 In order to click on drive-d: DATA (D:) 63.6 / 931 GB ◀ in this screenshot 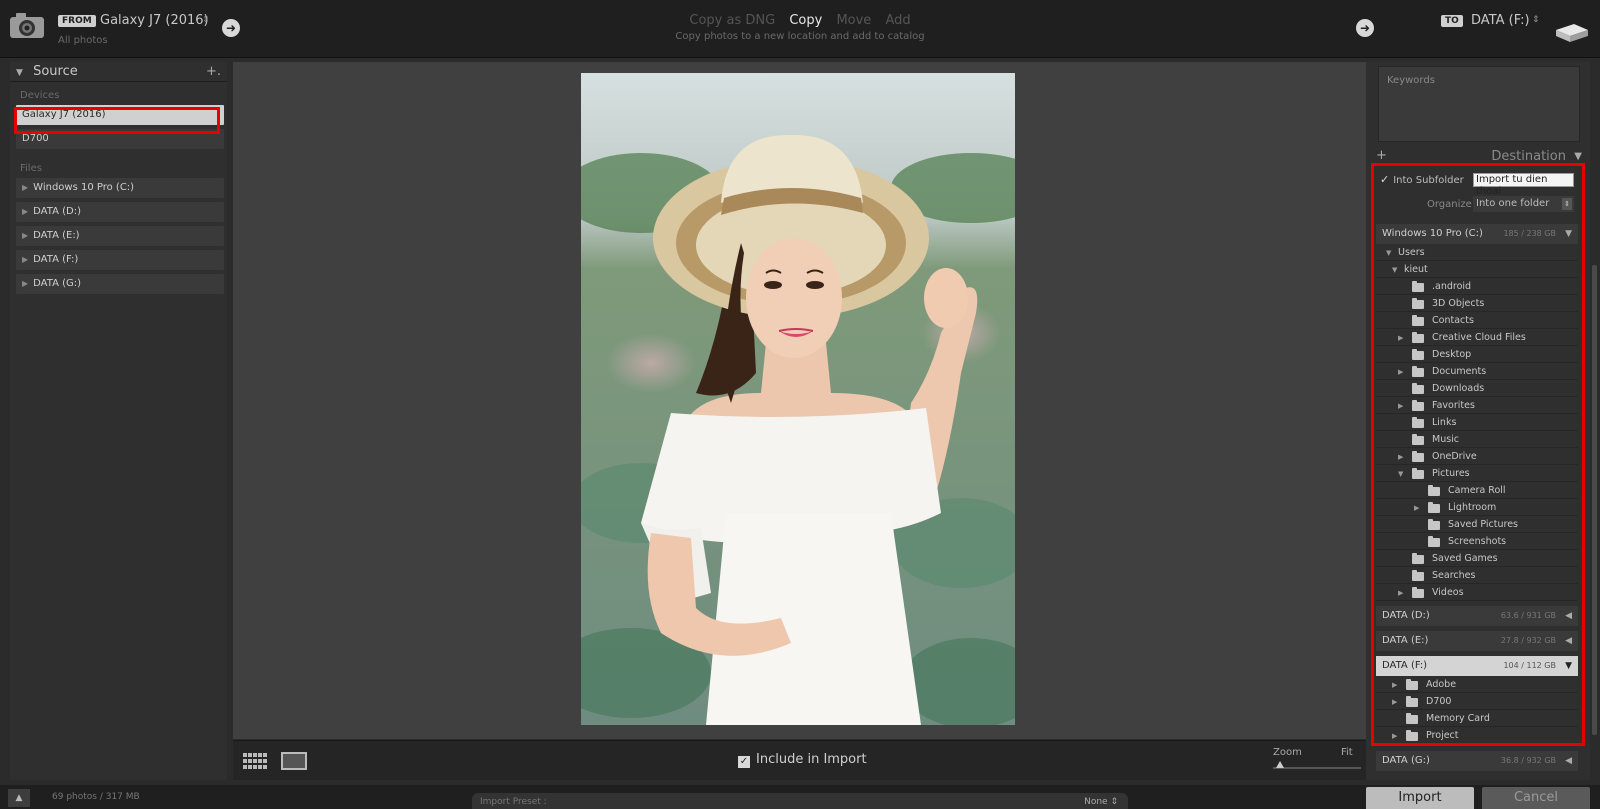, I will do `click(1477, 616)`.